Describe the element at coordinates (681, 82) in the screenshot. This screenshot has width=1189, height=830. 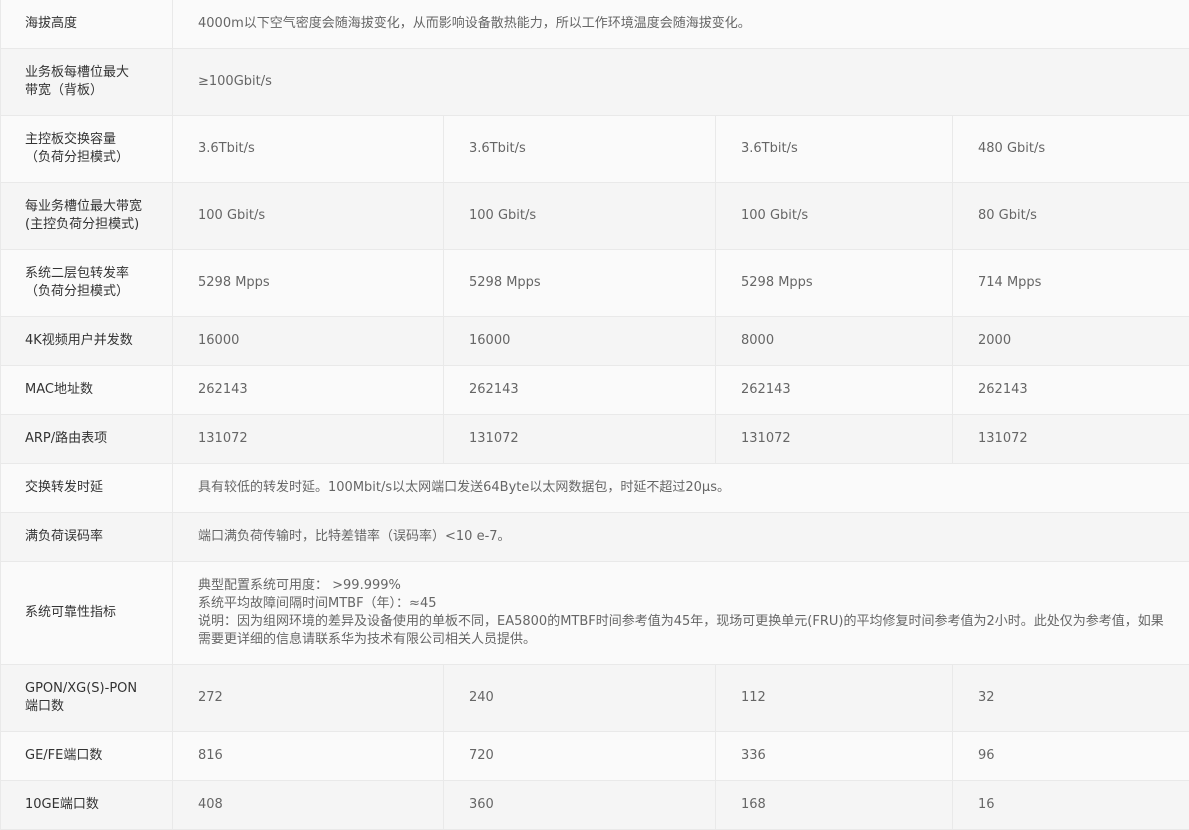
I see `row-value: ≥100Gbit/s` at that location.